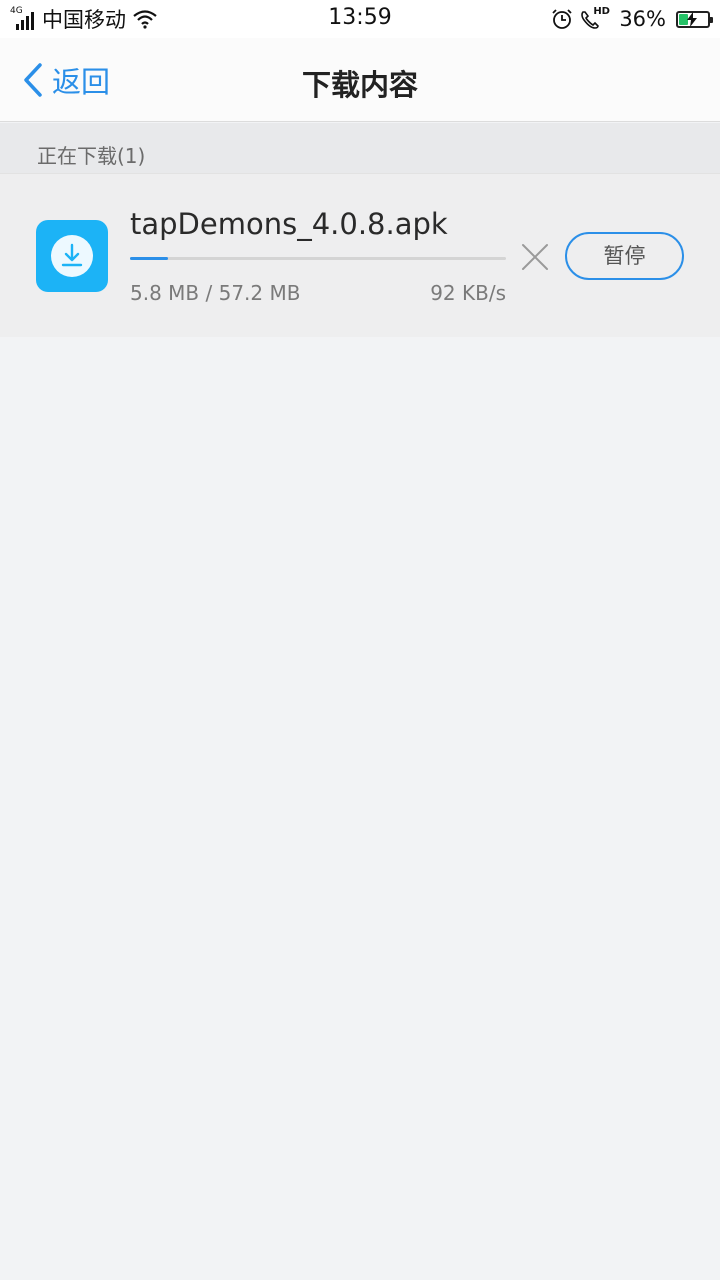 This screenshot has height=1280, width=720. What do you see at coordinates (642, 19) in the screenshot?
I see `battery-percent: 36%` at bounding box center [642, 19].